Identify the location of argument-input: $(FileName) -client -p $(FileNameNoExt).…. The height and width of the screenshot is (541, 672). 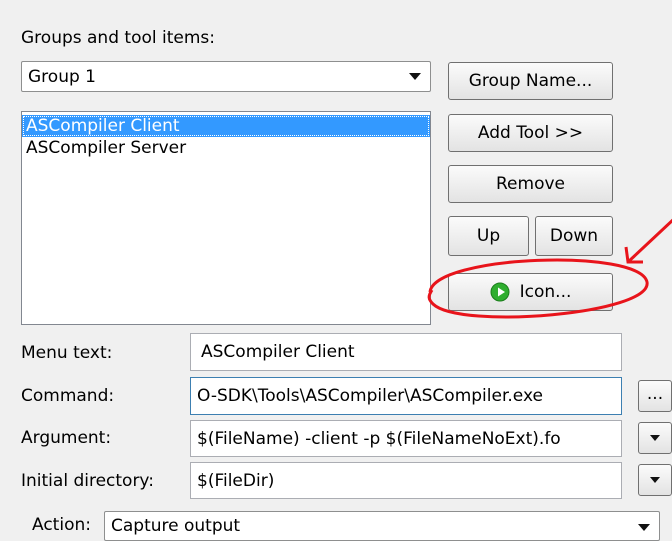
(406, 438).